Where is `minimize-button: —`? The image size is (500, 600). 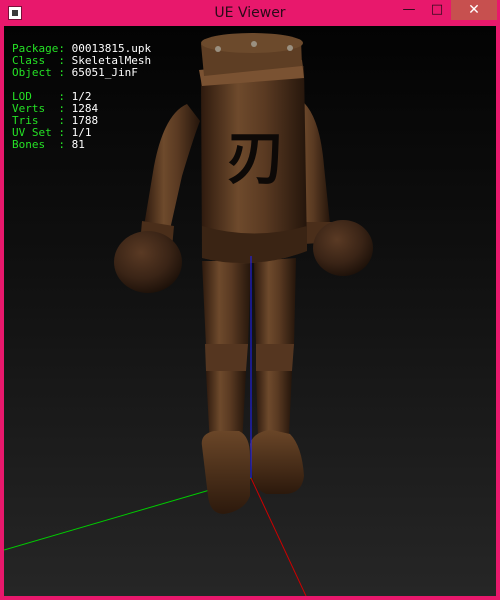 minimize-button: — is located at coordinates (409, 10).